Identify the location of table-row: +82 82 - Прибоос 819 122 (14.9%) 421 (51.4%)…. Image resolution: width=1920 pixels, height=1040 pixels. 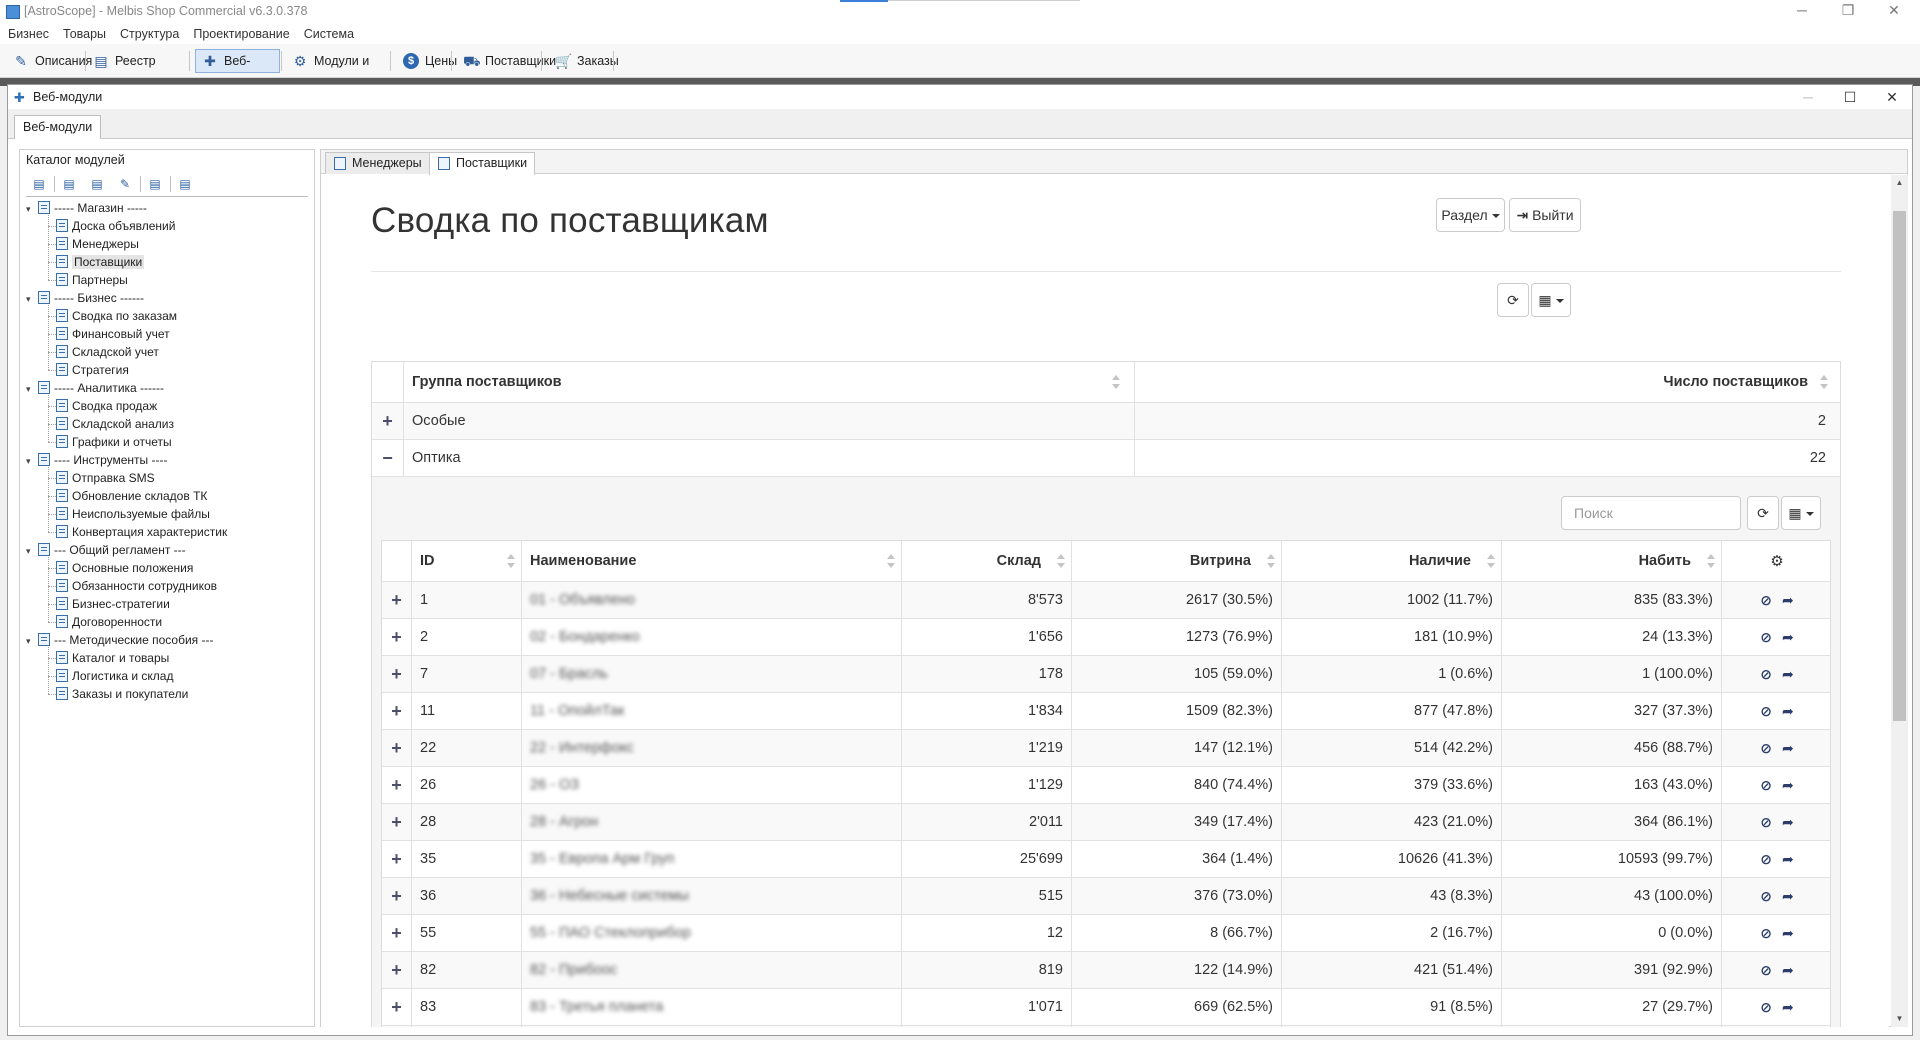
(1106, 970).